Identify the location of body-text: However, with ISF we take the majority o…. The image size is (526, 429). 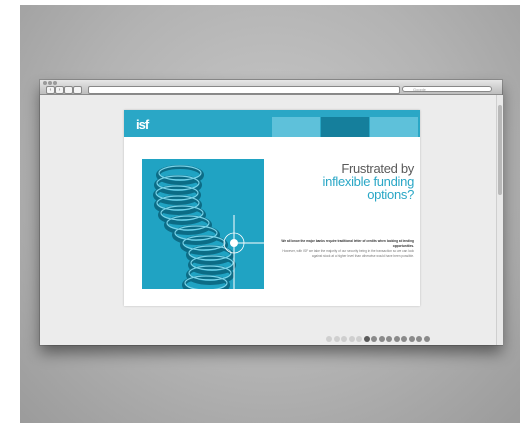
(348, 253).